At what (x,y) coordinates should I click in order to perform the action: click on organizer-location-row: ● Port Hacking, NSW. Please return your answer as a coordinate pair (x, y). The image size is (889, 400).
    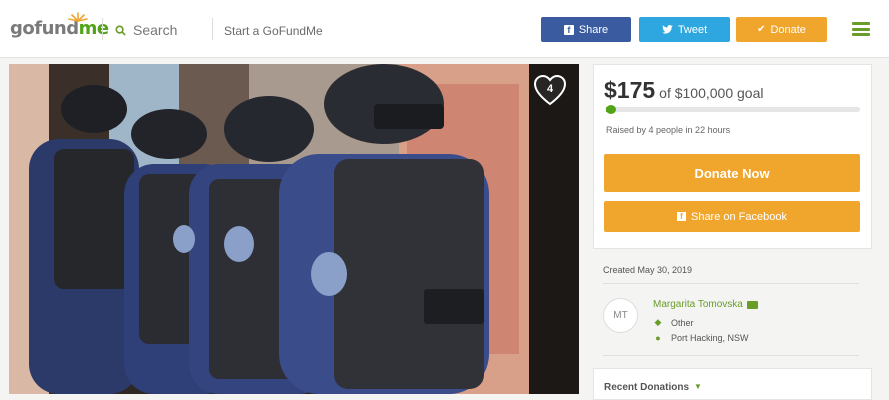
    Looking at the image, I should click on (701, 338).